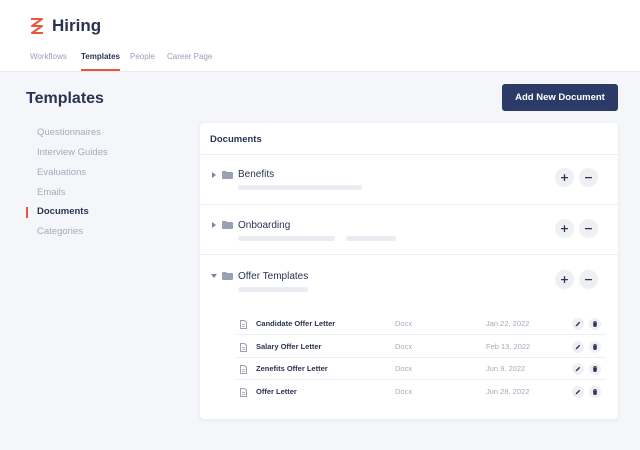 The image size is (640, 450). Describe the element at coordinates (273, 276) in the screenshot. I see `folder-name: Offer Templates` at that location.